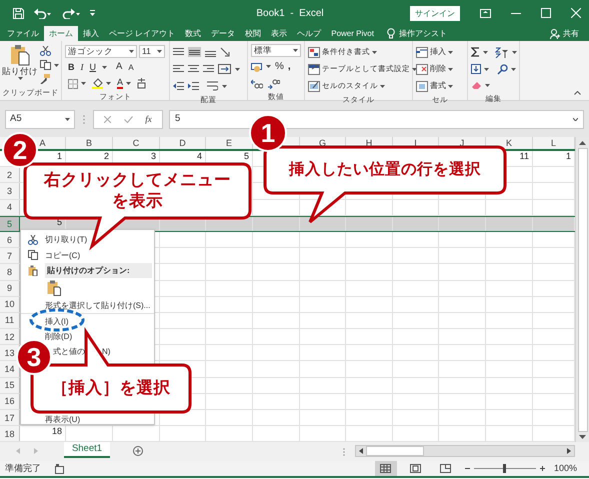 This screenshot has width=589, height=479. I want to click on sheet-cell: 11, so click(524, 156).